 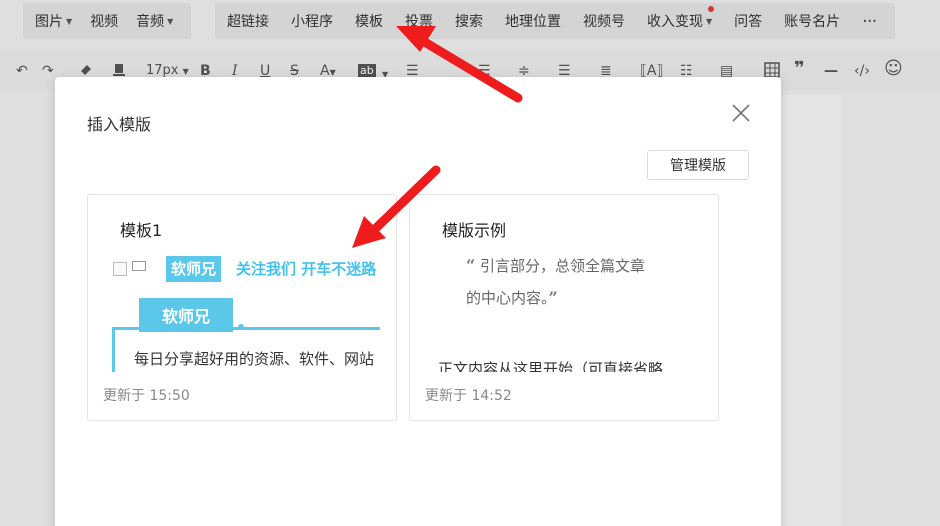 I want to click on open-quote-icon: “, so click(x=471, y=265).